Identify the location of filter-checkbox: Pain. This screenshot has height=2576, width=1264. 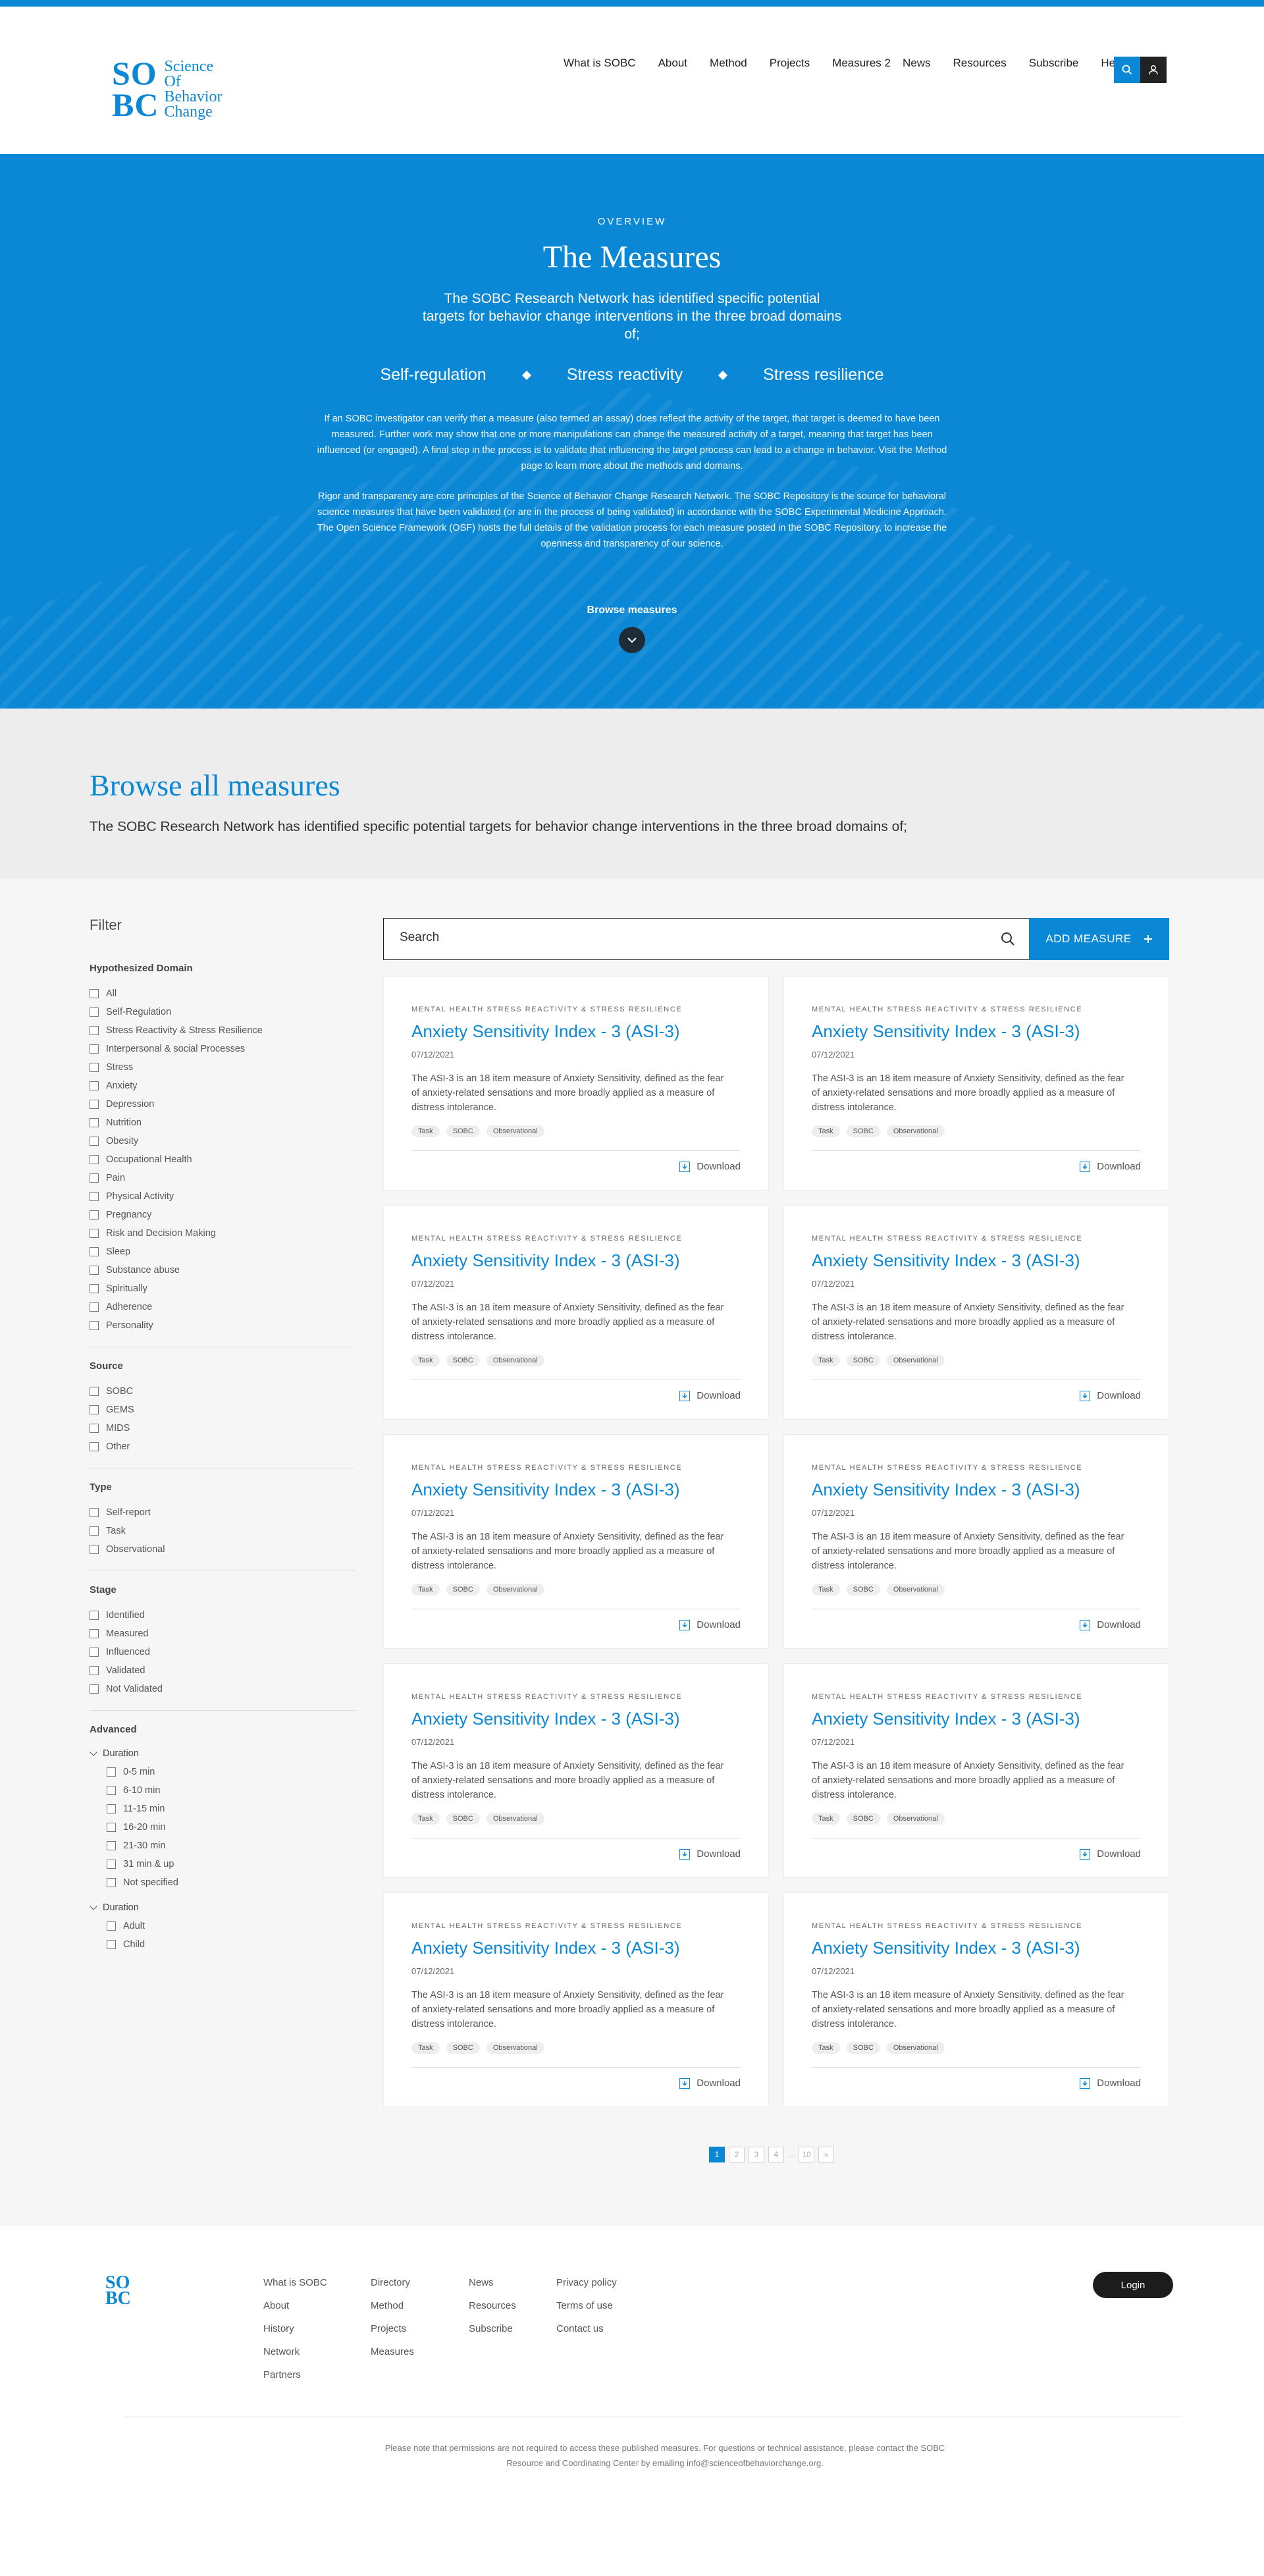
(223, 1178).